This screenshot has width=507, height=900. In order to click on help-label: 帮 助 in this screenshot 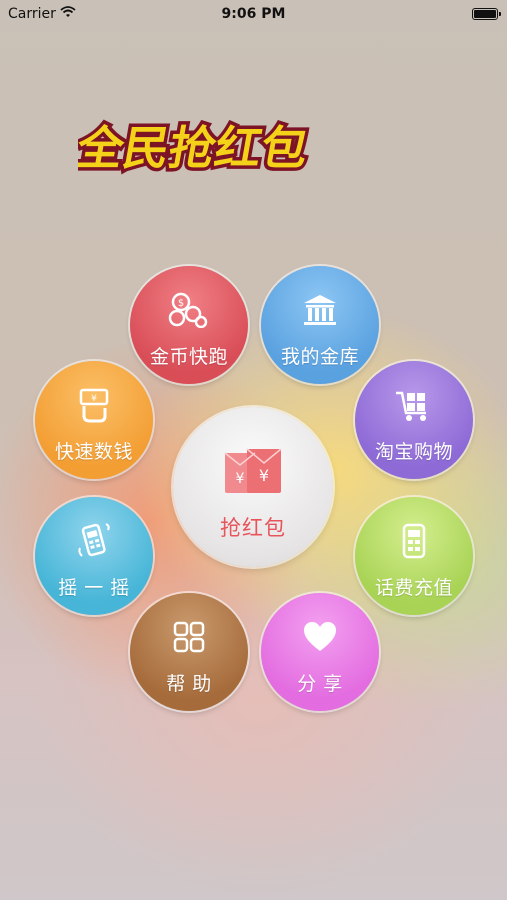, I will do `click(189, 684)`.